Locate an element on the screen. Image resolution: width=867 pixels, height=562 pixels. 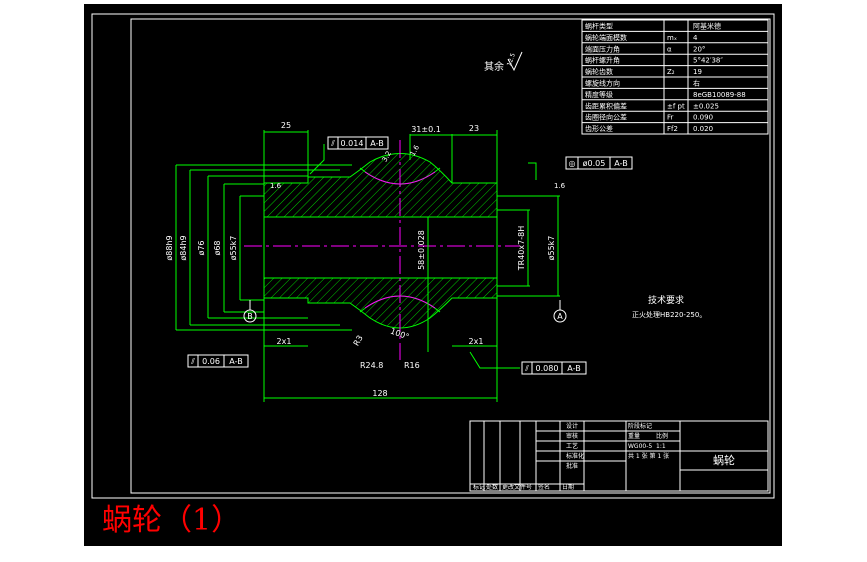
svg-text: 设计 is located at coordinates (572, 426).